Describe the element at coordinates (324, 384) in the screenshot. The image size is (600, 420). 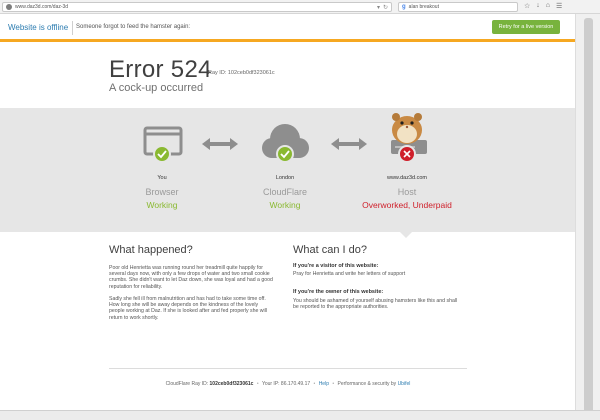
I see `footer-help-link: Help` at that location.